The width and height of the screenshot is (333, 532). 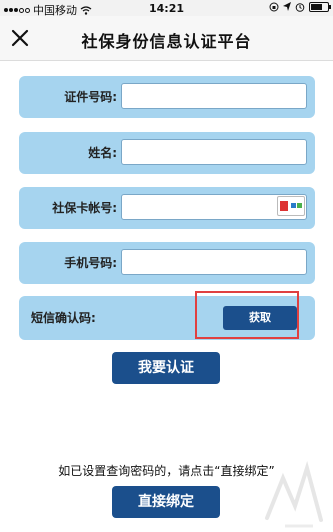 I want to click on page-title: 社保身份信息认证平台, so click(x=166, y=41).